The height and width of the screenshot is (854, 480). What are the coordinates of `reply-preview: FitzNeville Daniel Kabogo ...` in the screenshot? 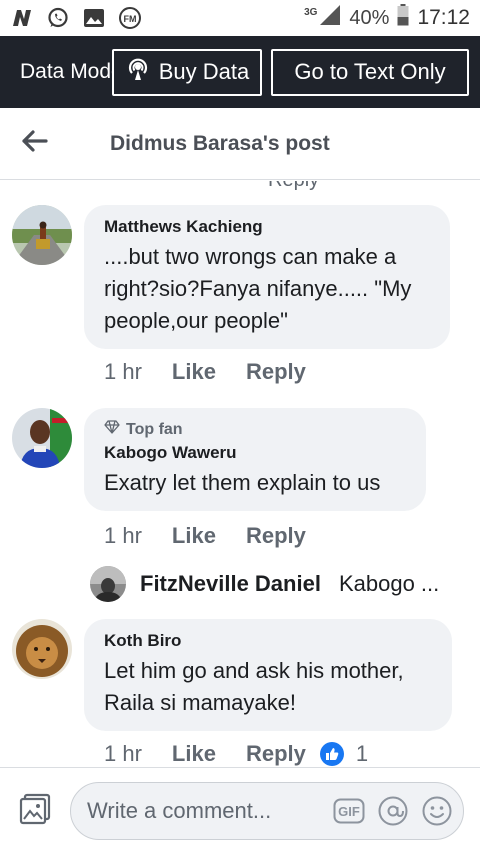 It's located at (264, 584).